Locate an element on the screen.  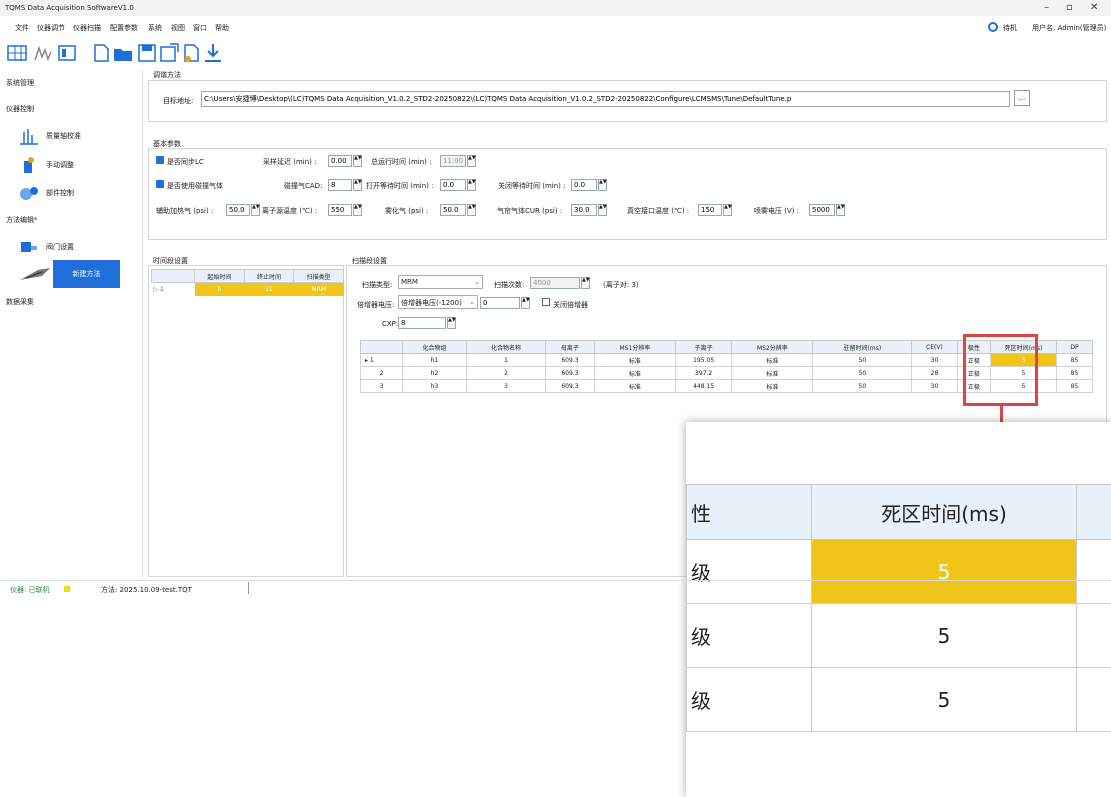
collision-gas-checkbox is located at coordinates (160, 184).